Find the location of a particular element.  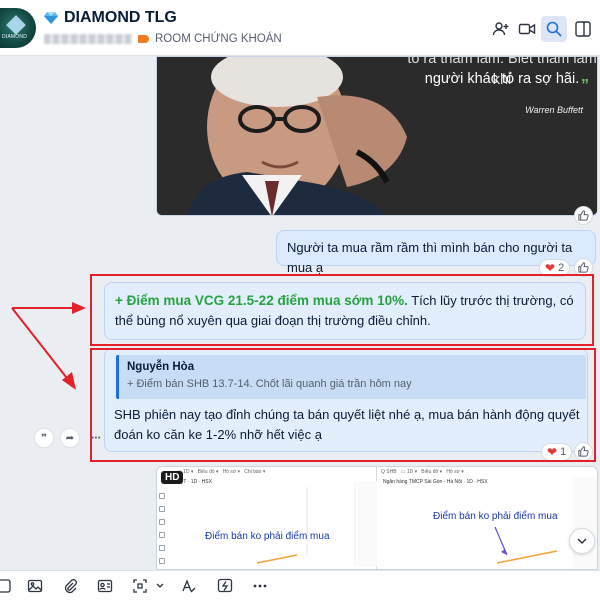

quote-line: người khác tỏ ra sợ hãi. is located at coordinates (502, 79).